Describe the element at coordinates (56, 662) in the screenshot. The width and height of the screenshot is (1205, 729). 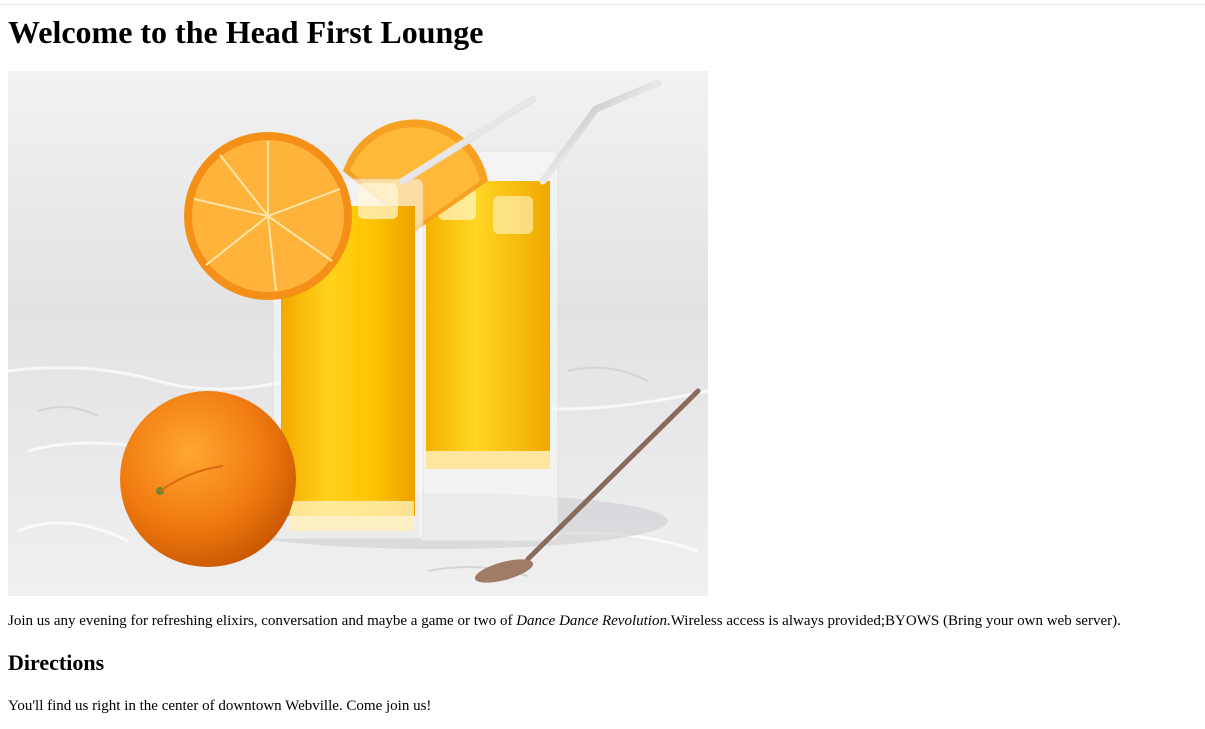
I see `directions-heading: Directions` at that location.